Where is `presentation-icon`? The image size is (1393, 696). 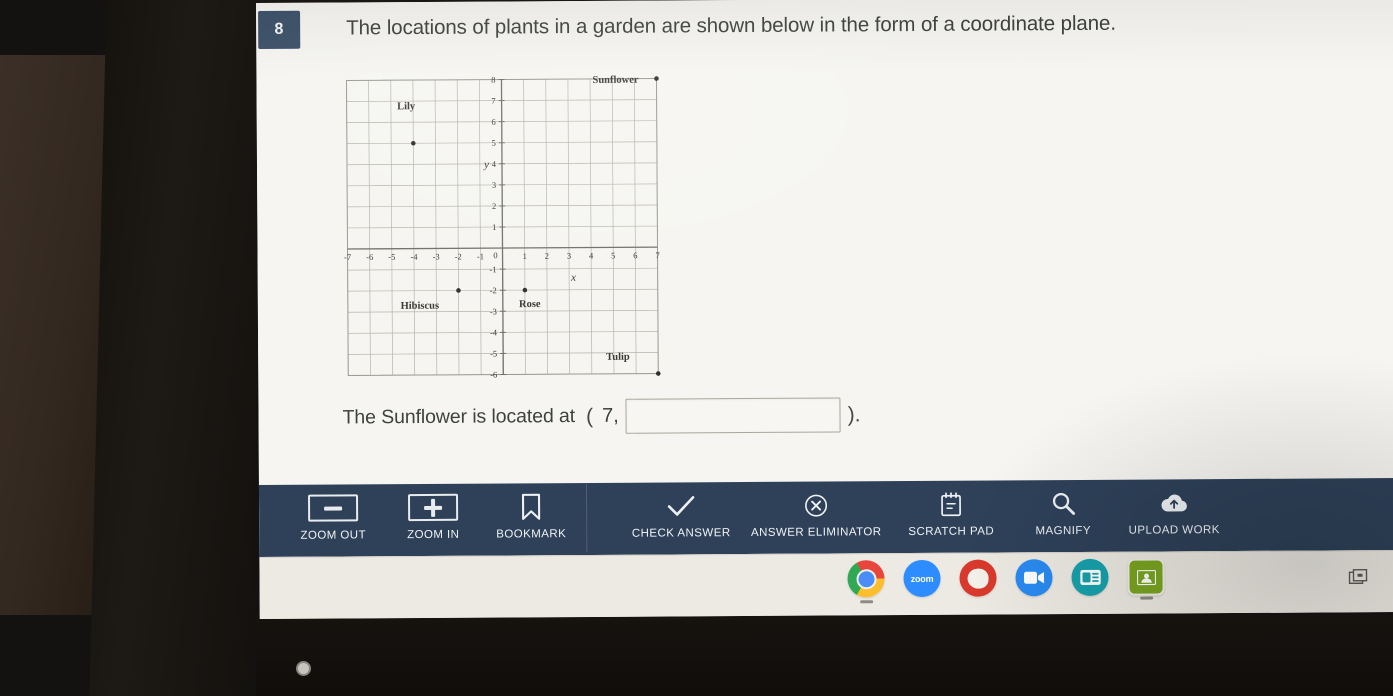
presentation-icon is located at coordinates (1090, 577).